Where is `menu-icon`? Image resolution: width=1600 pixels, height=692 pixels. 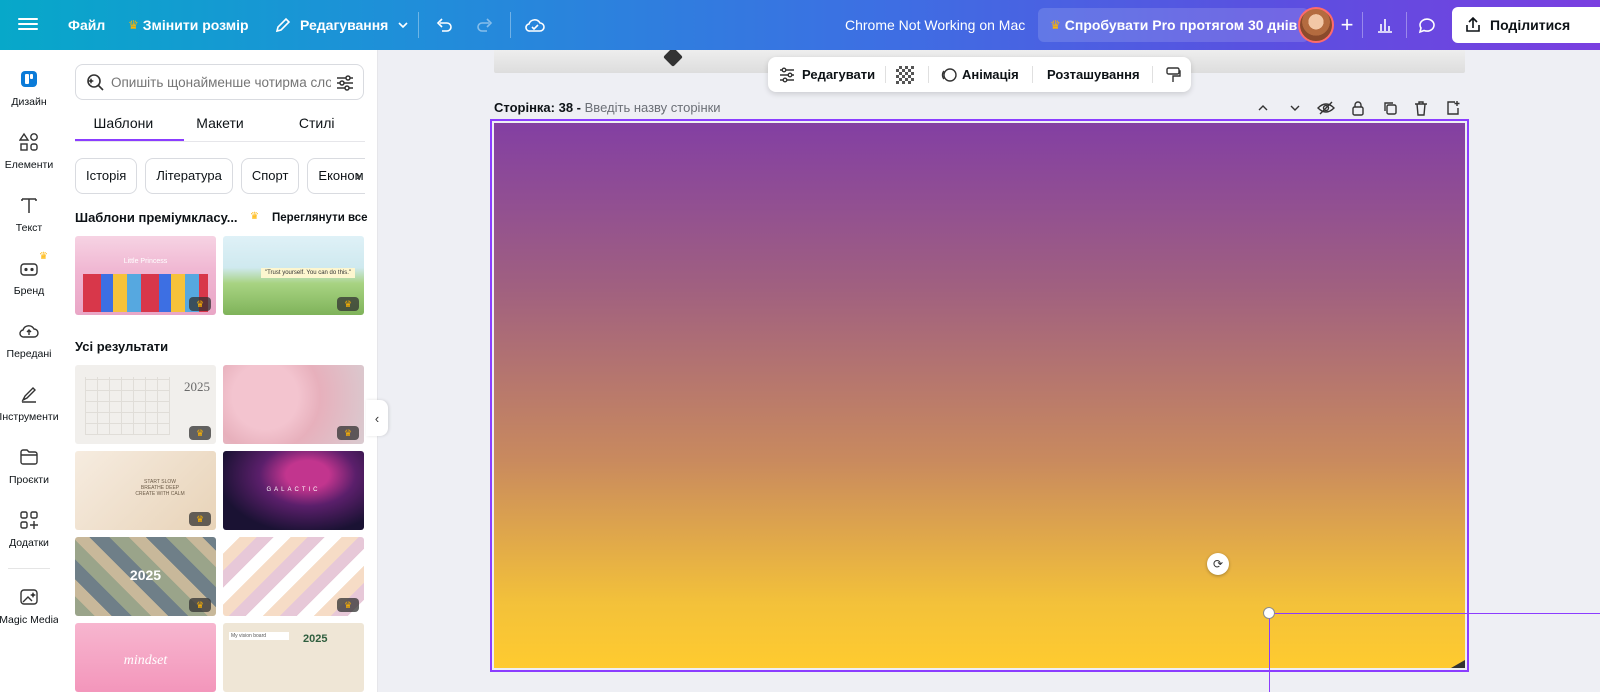 menu-icon is located at coordinates (28, 25).